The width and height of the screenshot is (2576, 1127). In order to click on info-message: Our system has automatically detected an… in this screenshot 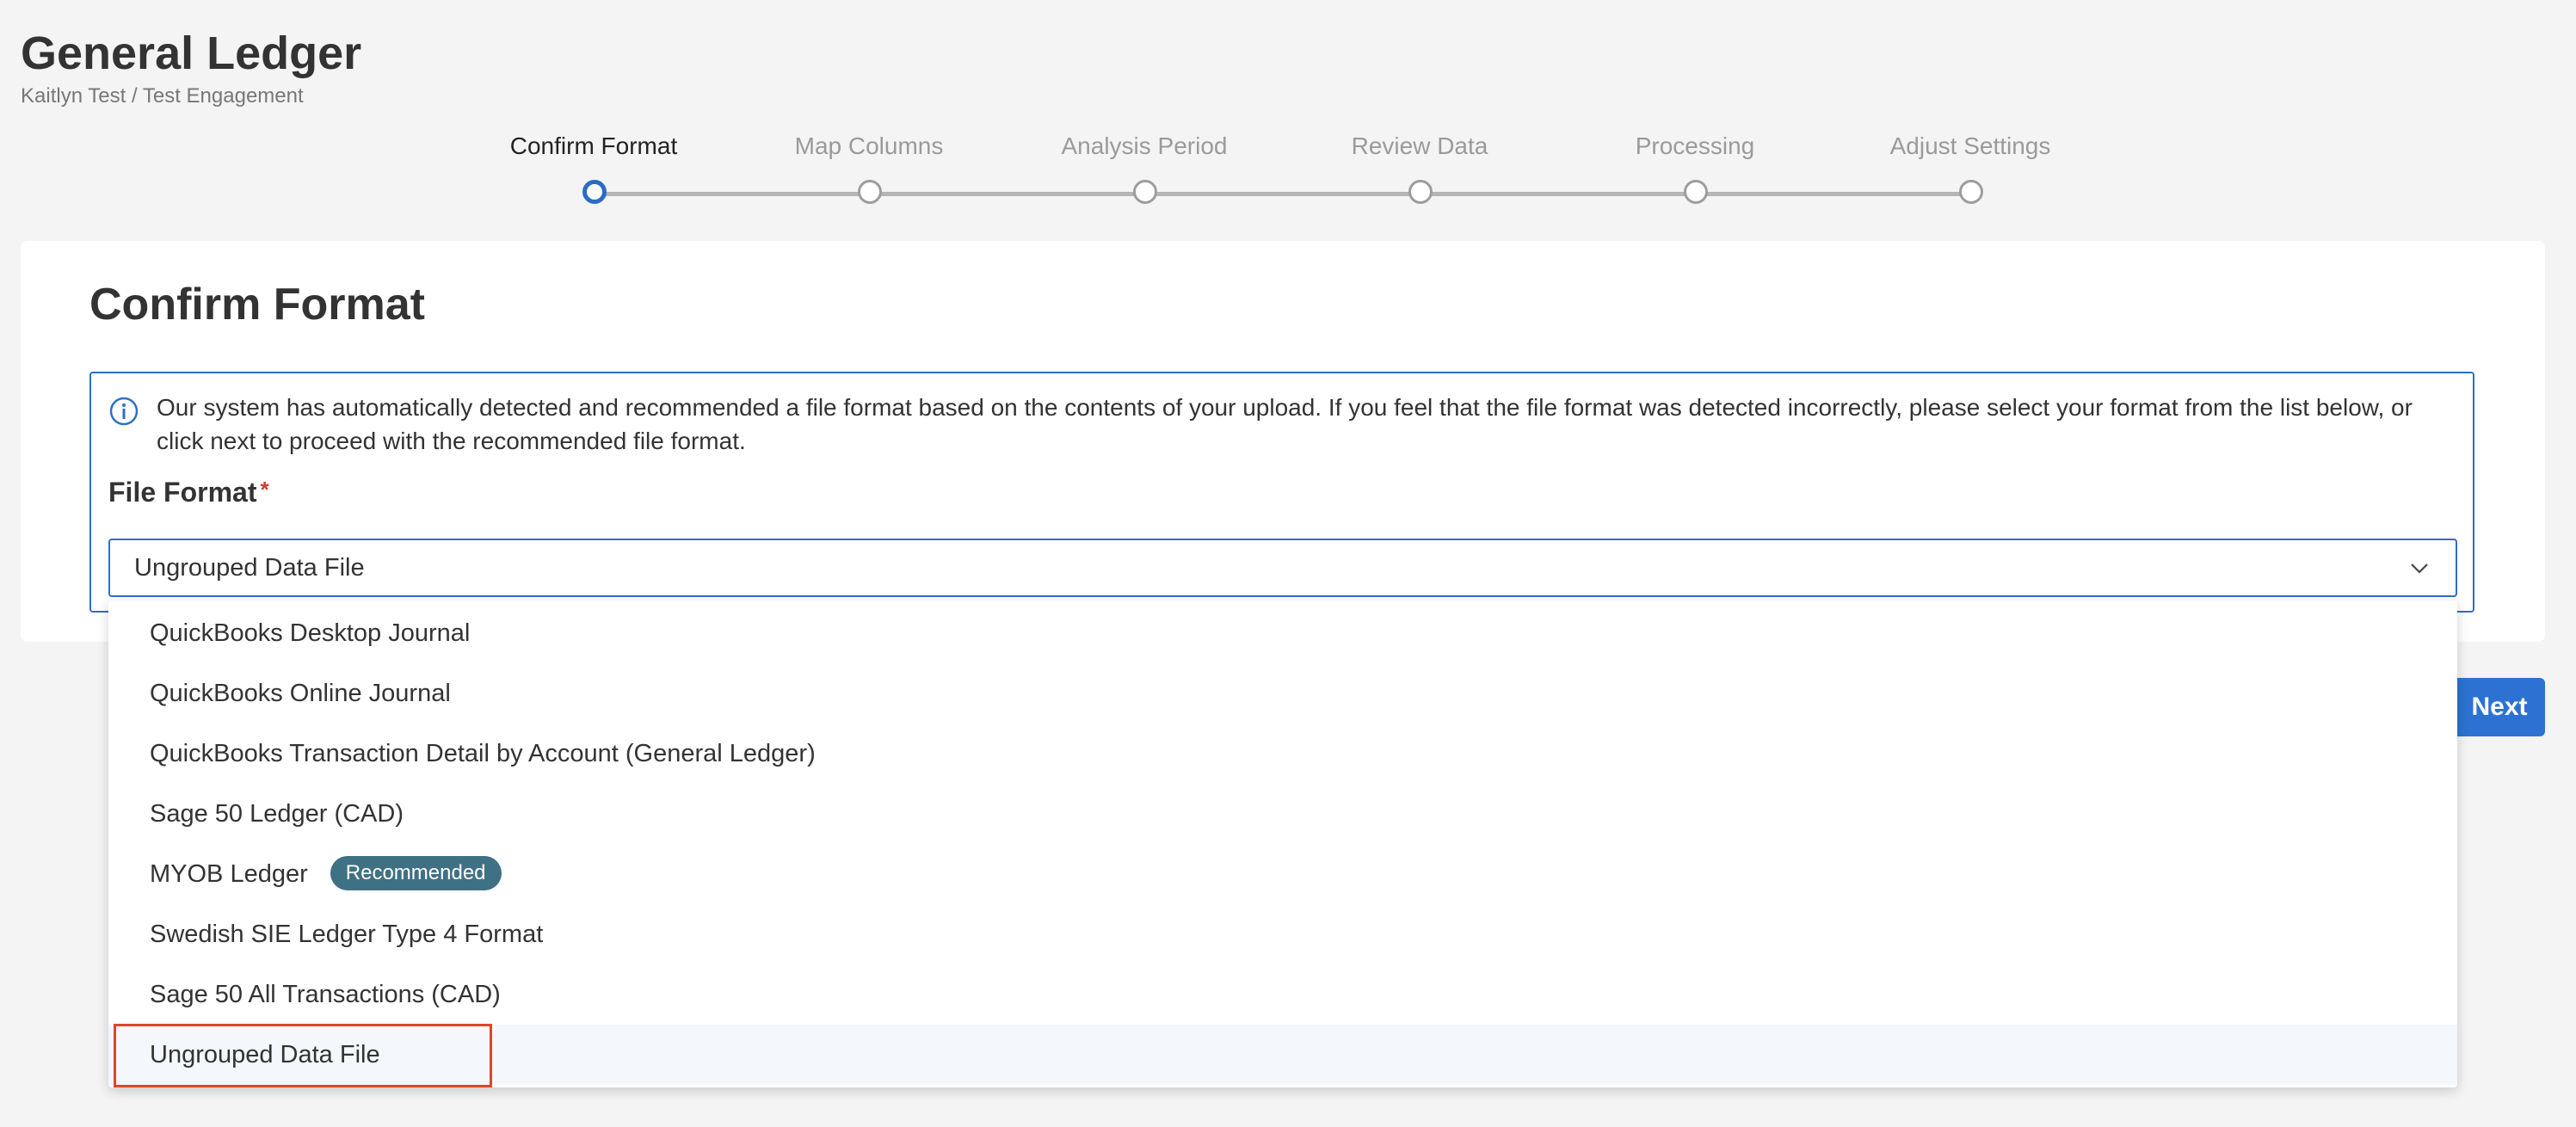, I will do `click(1285, 424)`.